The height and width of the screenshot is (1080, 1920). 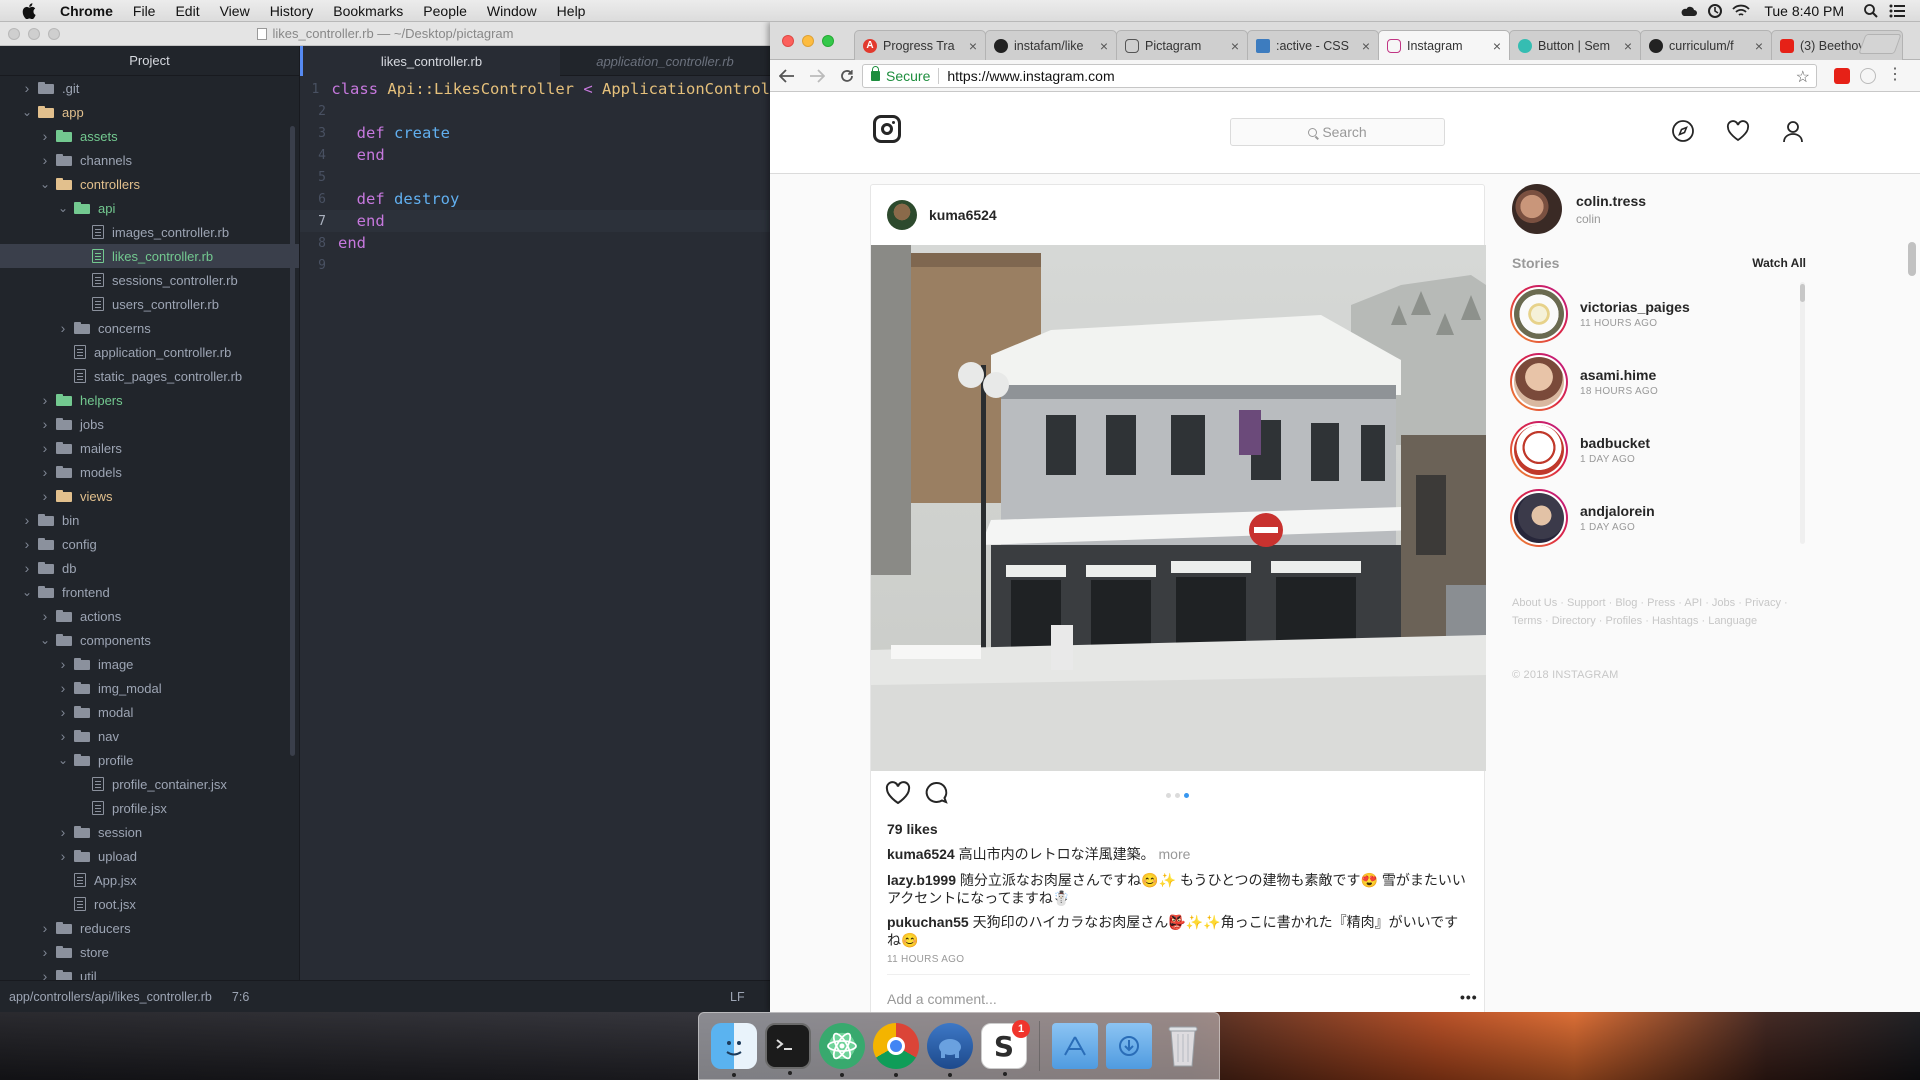 What do you see at coordinates (144, 11) in the screenshot?
I see `menu-file: File` at bounding box center [144, 11].